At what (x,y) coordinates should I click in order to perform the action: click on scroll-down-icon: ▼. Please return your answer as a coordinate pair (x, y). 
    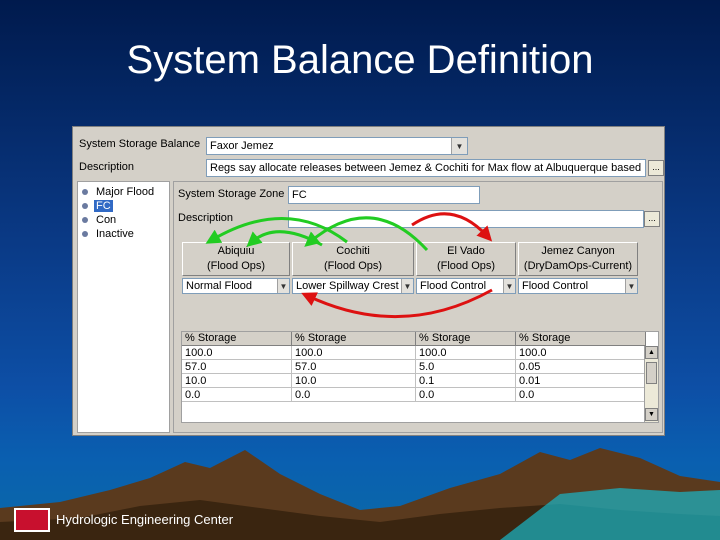
    Looking at the image, I should click on (651, 414).